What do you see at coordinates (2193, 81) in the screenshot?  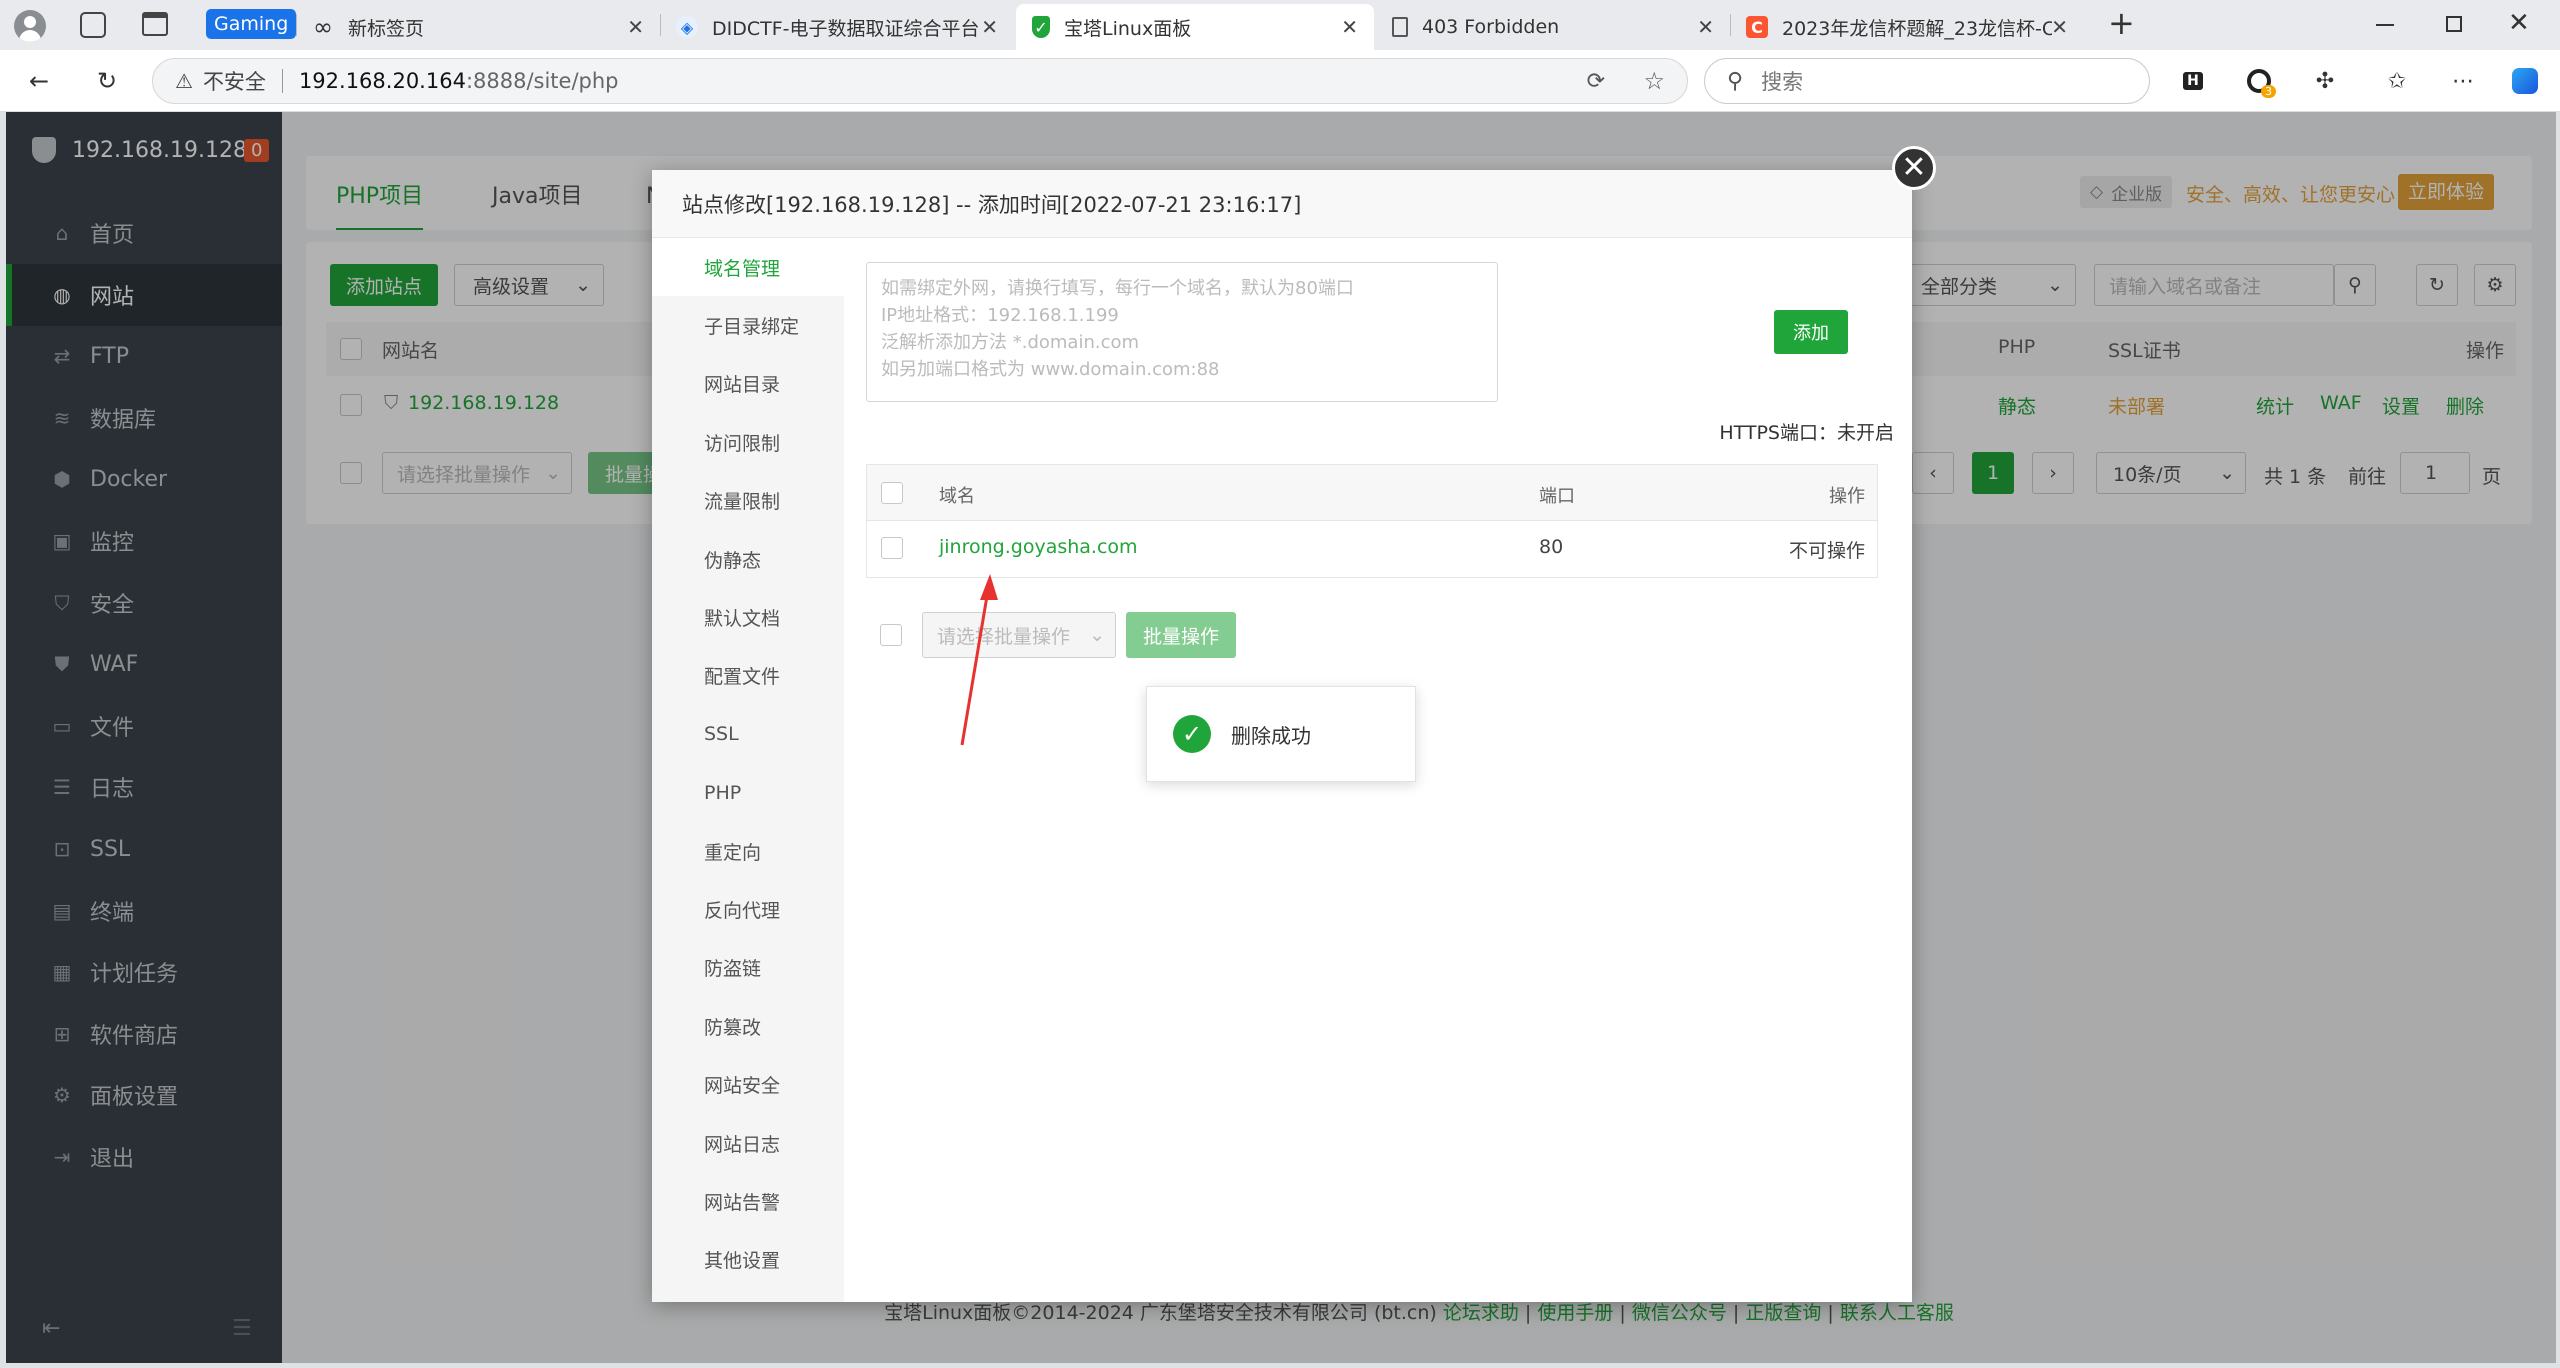 I see `h-extension-icon: H` at bounding box center [2193, 81].